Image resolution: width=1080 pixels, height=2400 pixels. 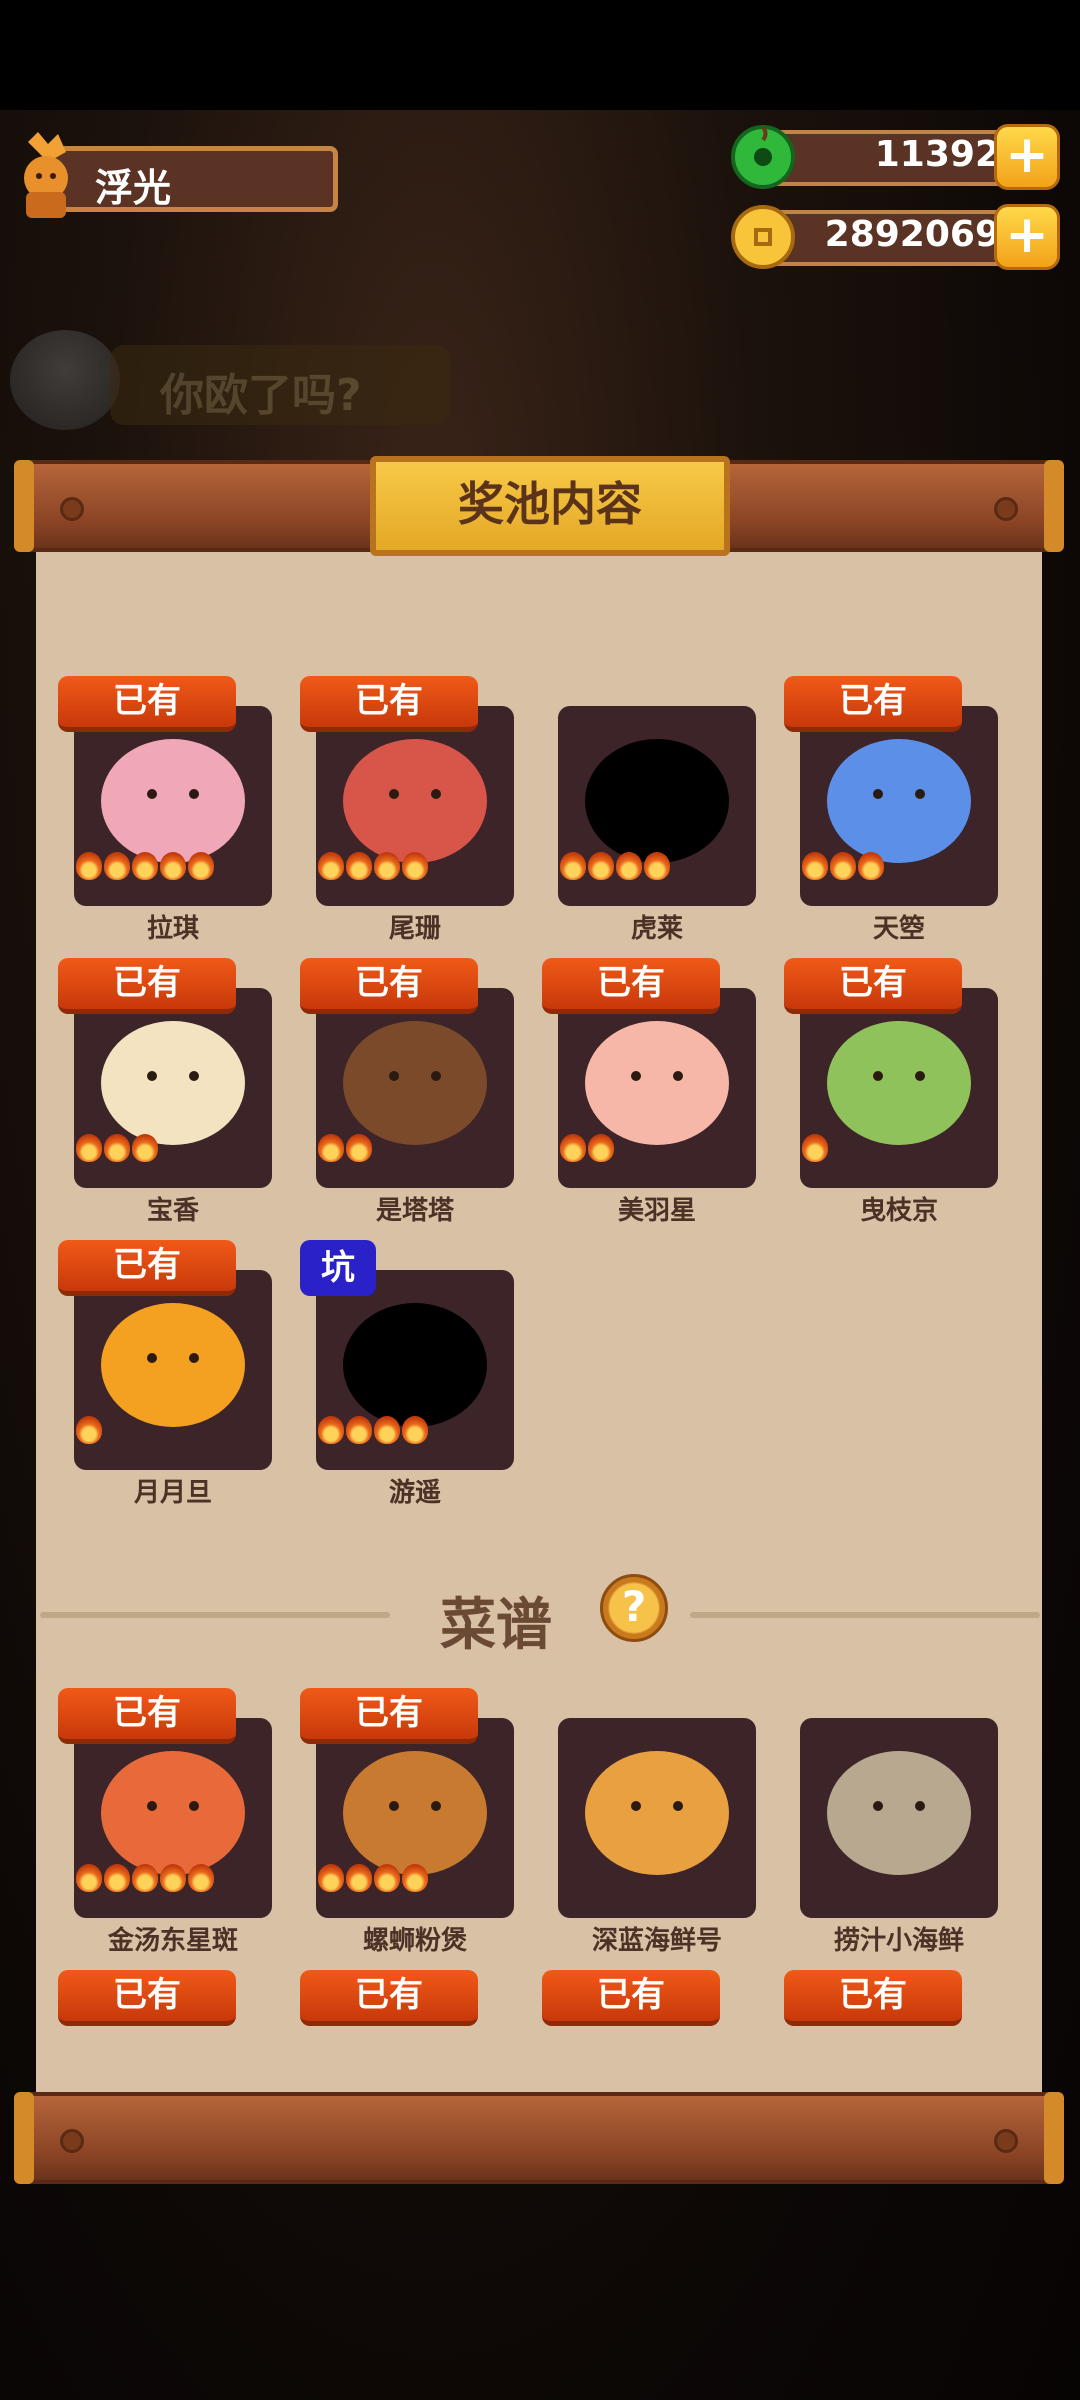 What do you see at coordinates (414, 929) in the screenshot?
I see `character-name: 尾珊` at bounding box center [414, 929].